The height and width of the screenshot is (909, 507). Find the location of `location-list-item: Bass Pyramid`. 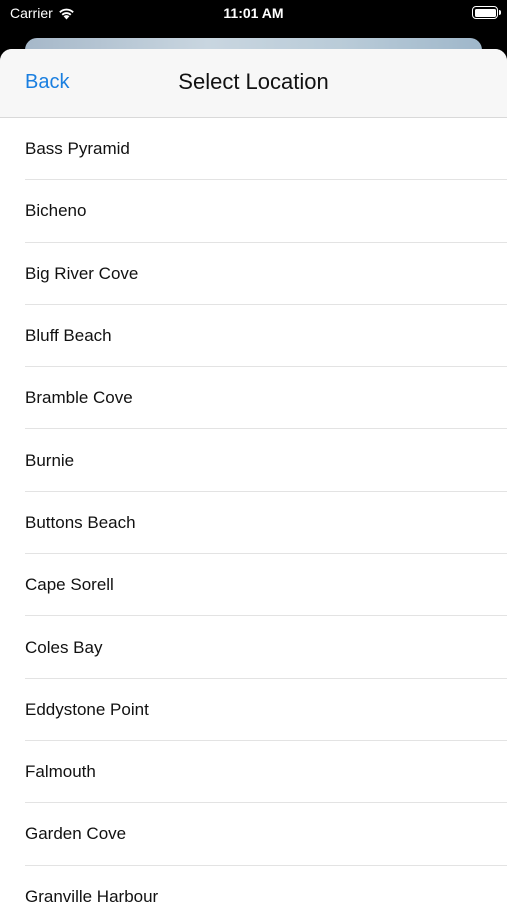

location-list-item: Bass Pyramid is located at coordinates (253, 149).